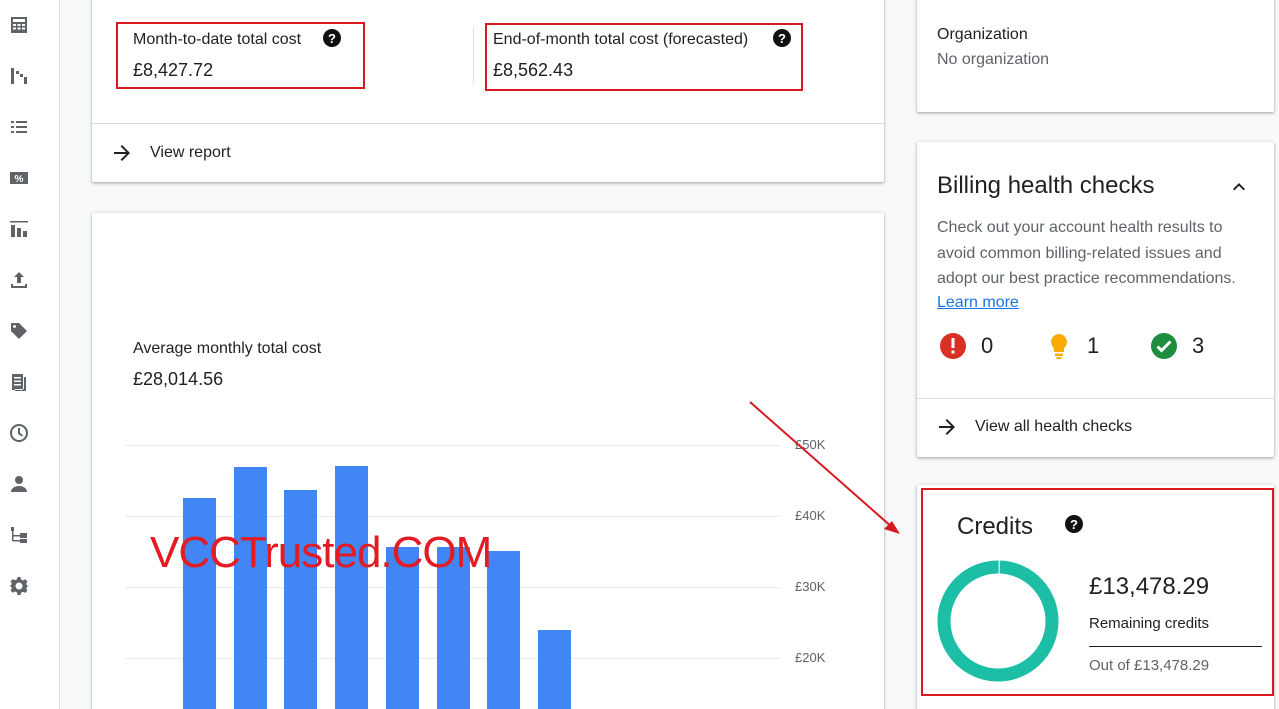 This screenshot has width=1279, height=709. Describe the element at coordinates (993, 59) in the screenshot. I see `organization-value: No organization` at that location.